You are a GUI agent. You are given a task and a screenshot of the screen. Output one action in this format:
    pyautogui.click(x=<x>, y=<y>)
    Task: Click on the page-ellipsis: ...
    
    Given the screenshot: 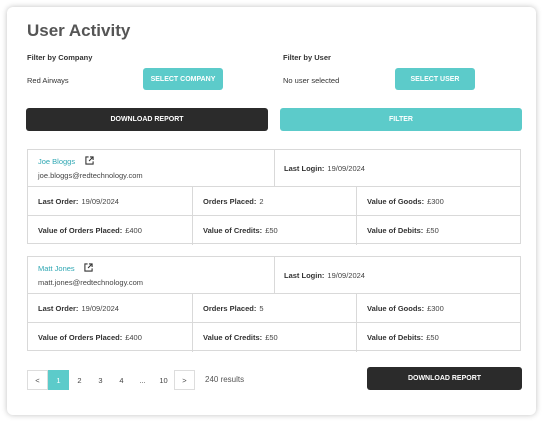 What is the action you would take?
    pyautogui.click(x=142, y=380)
    